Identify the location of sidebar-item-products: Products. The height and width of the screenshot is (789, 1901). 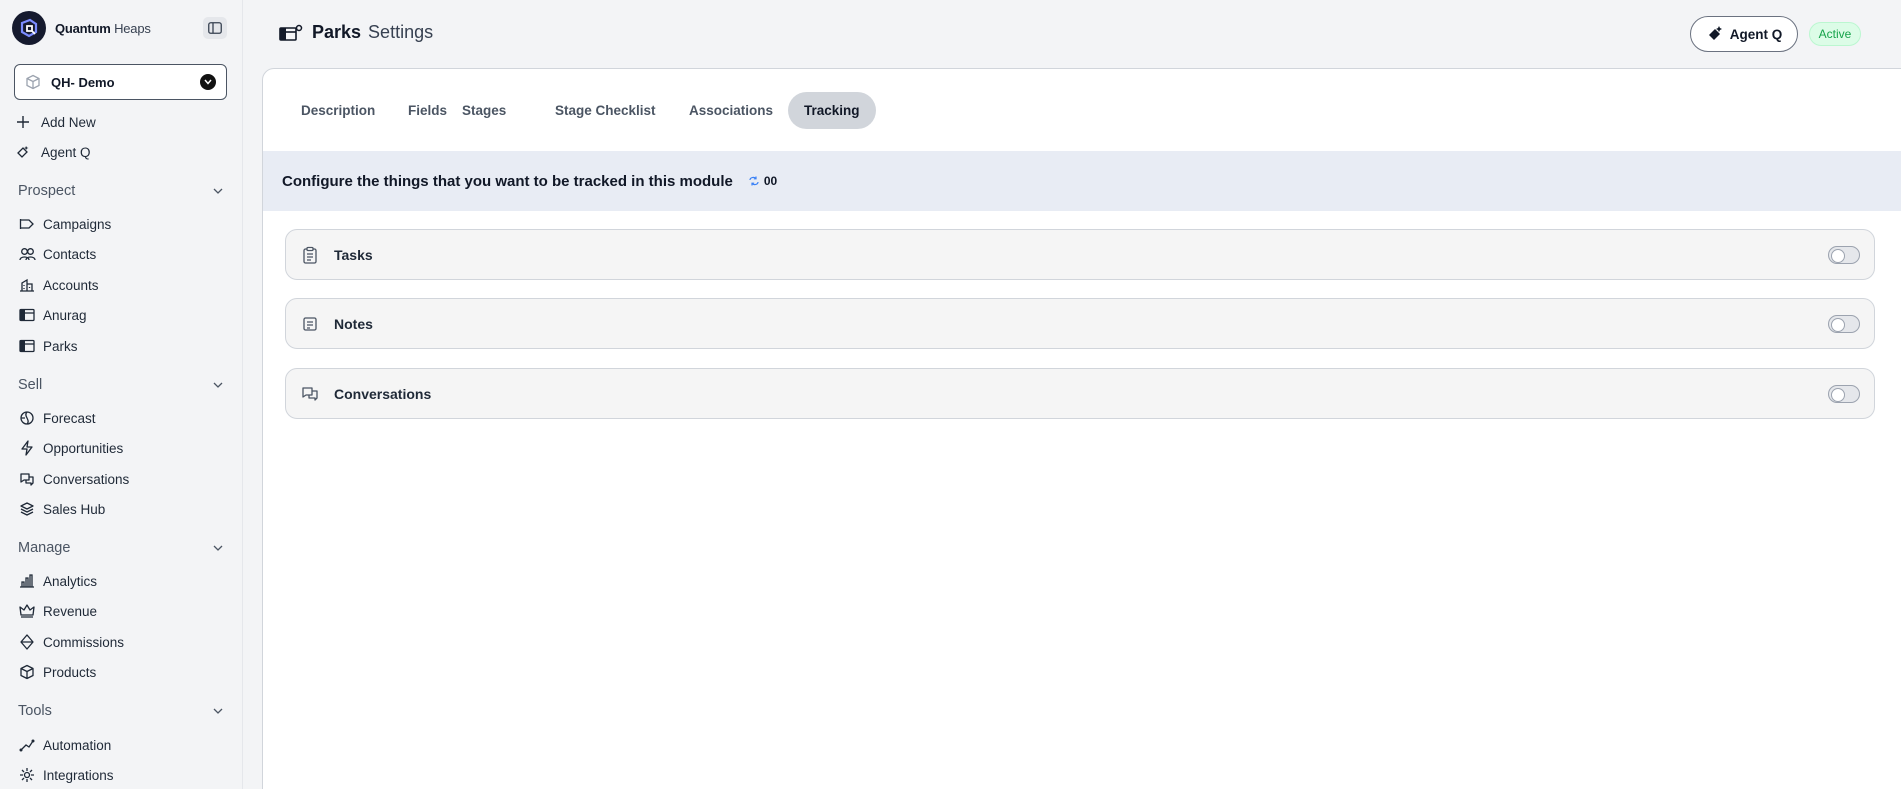
(57, 672).